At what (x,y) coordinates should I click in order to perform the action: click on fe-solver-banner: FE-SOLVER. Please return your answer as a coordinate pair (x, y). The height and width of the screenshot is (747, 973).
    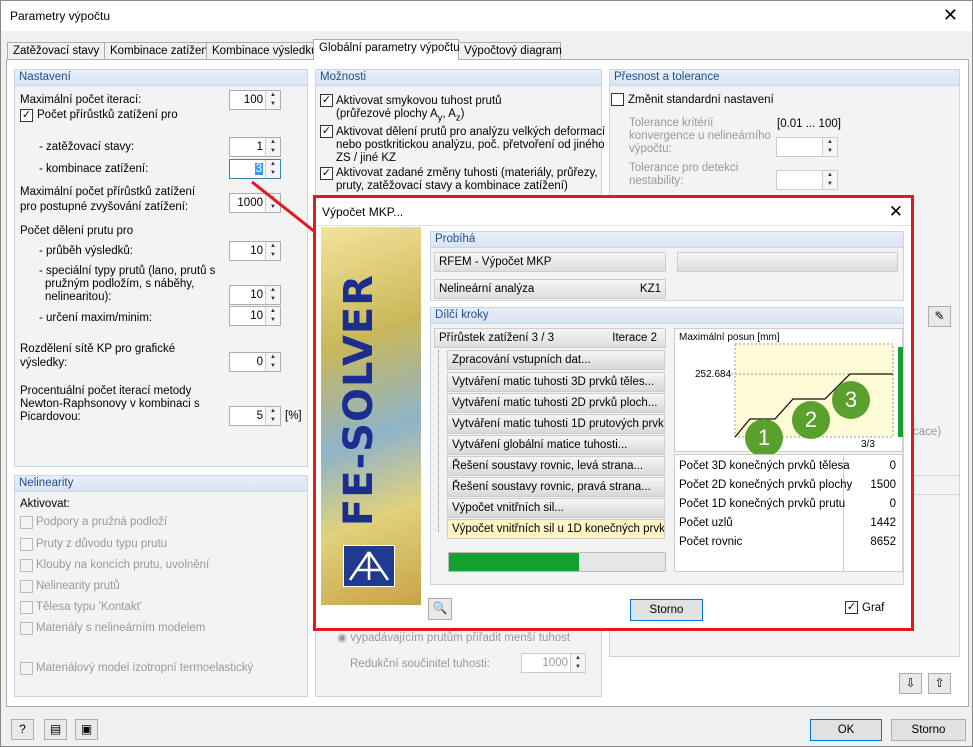
    Looking at the image, I should click on (371, 416).